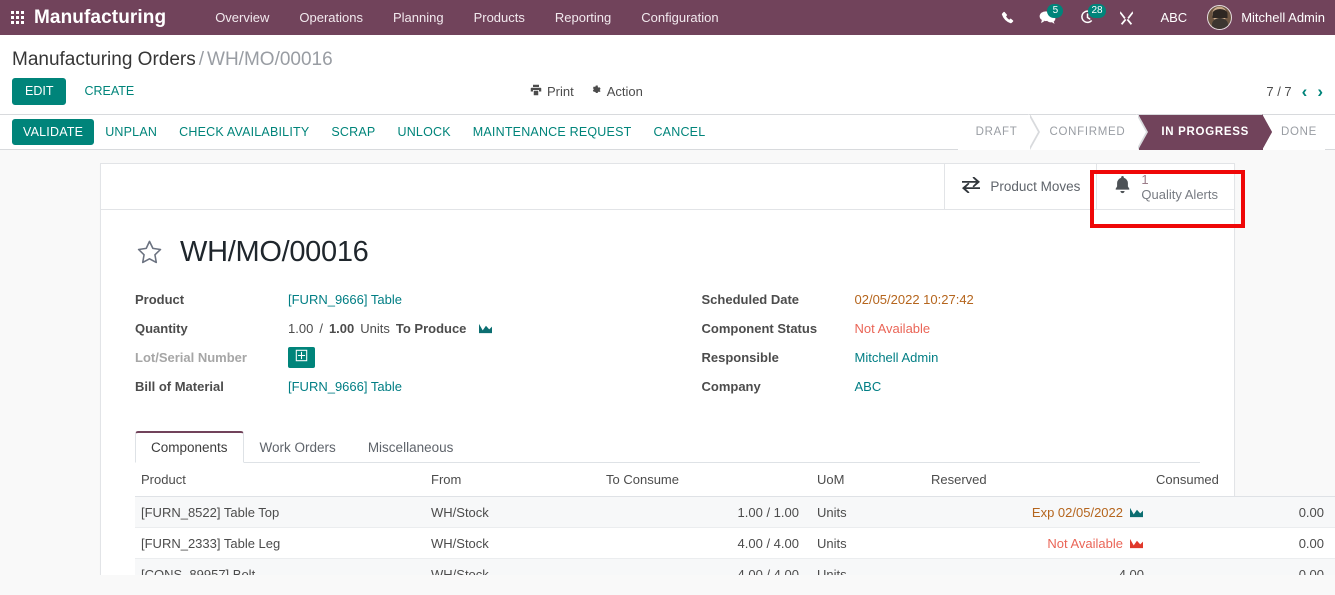 The height and width of the screenshot is (595, 1335). What do you see at coordinates (1305, 91) in the screenshot?
I see `pager-previous-button: ‹` at bounding box center [1305, 91].